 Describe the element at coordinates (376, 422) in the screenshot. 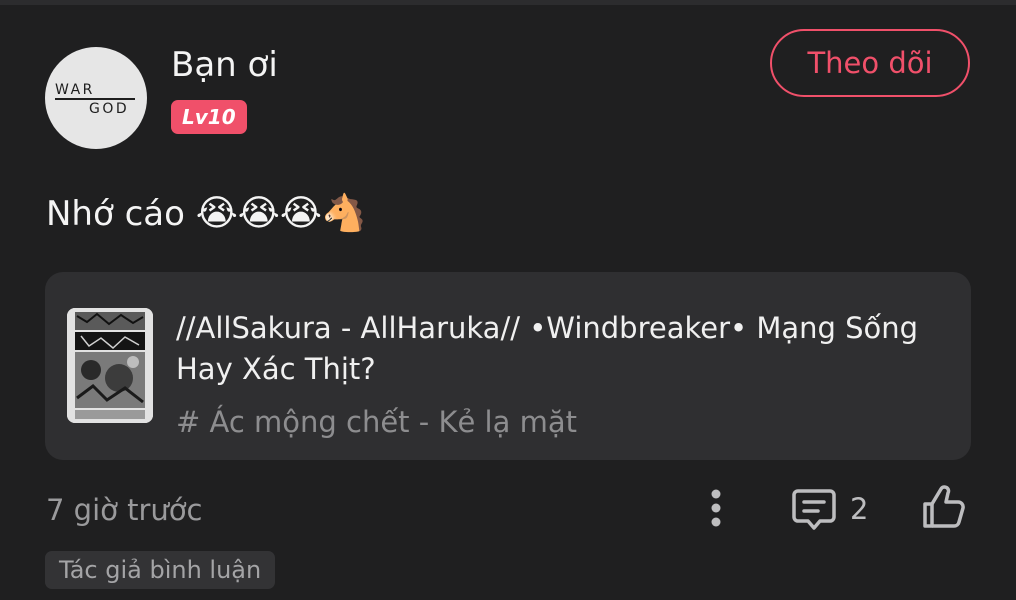

I see `story-chapter: # Ác mộng chết - Kẻ lạ mặt` at that location.